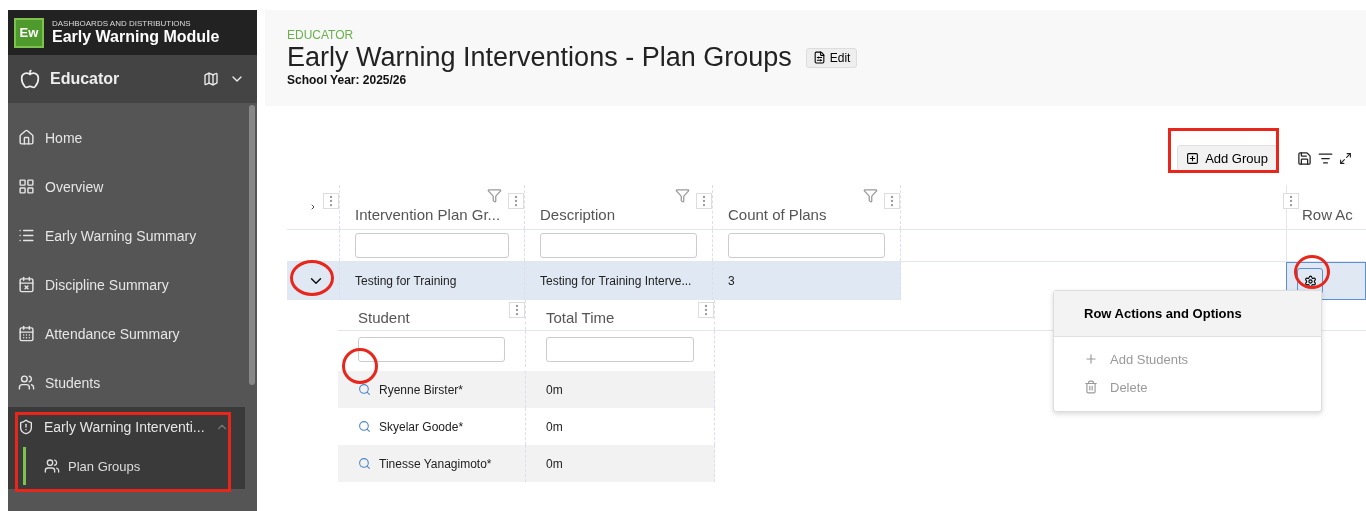 This screenshot has width=1366, height=511. I want to click on nav-item: Discipline Summary, so click(132, 284).